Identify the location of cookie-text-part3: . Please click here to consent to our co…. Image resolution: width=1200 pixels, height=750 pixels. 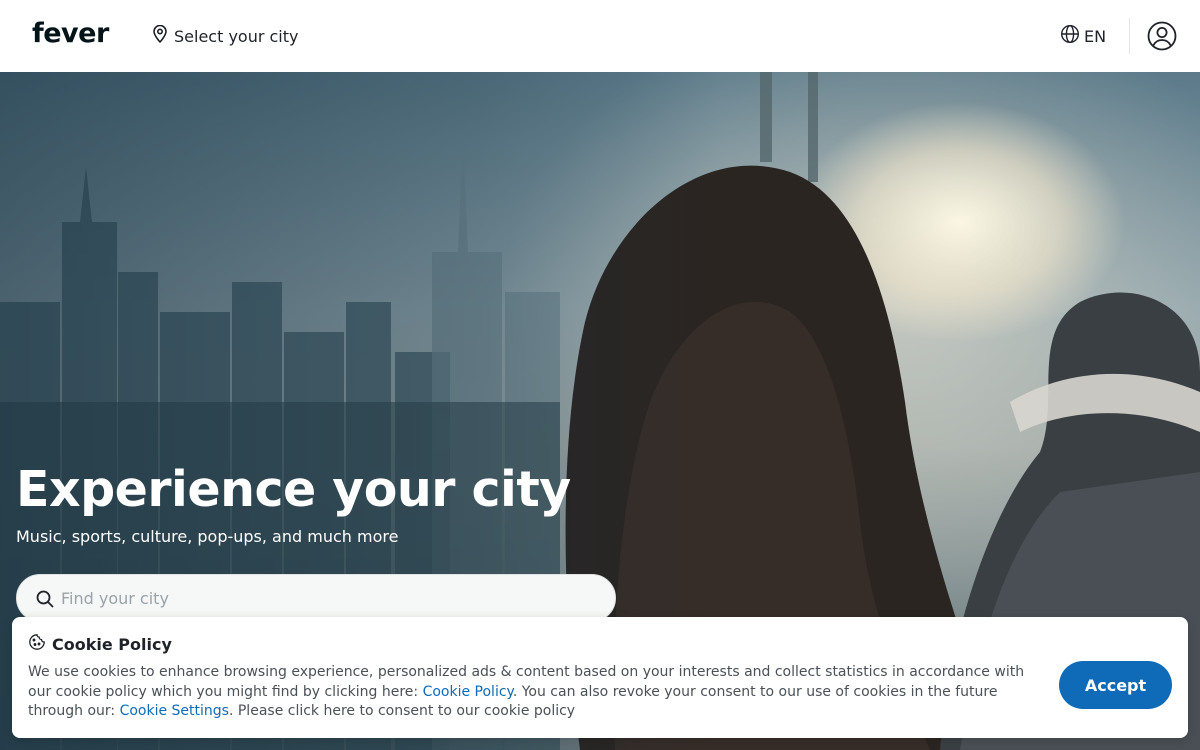
(402, 711).